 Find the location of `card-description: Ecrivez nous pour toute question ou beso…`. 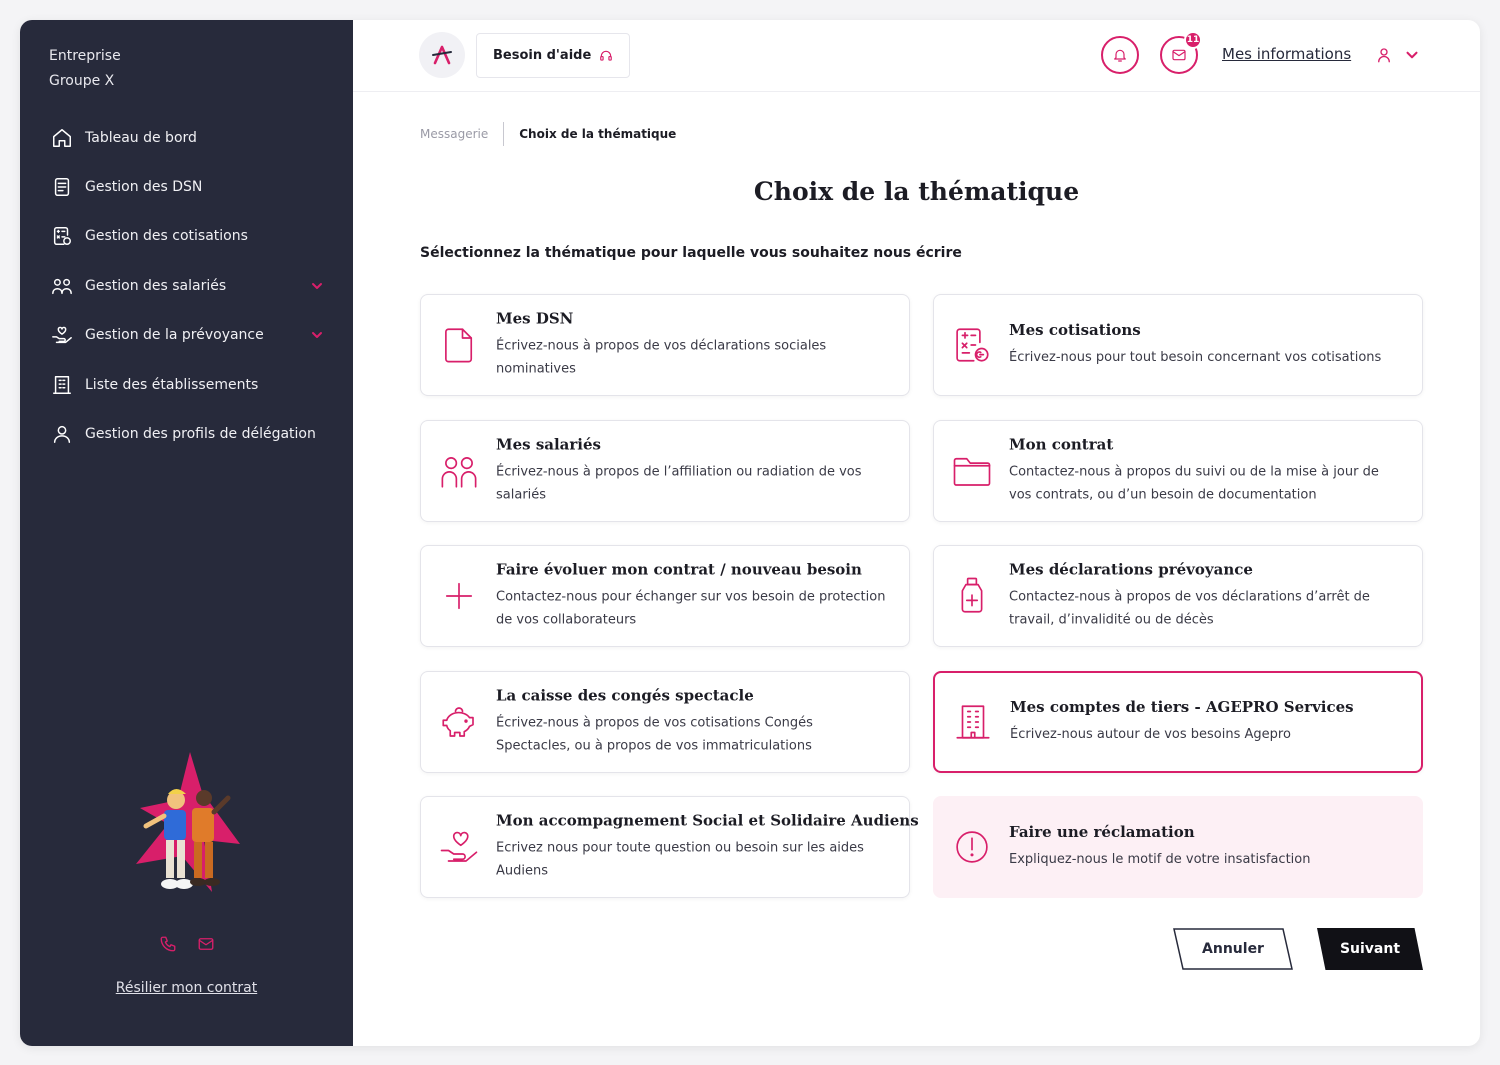

card-description: Ecrivez nous pour toute question ou beso… is located at coordinates (680, 859).